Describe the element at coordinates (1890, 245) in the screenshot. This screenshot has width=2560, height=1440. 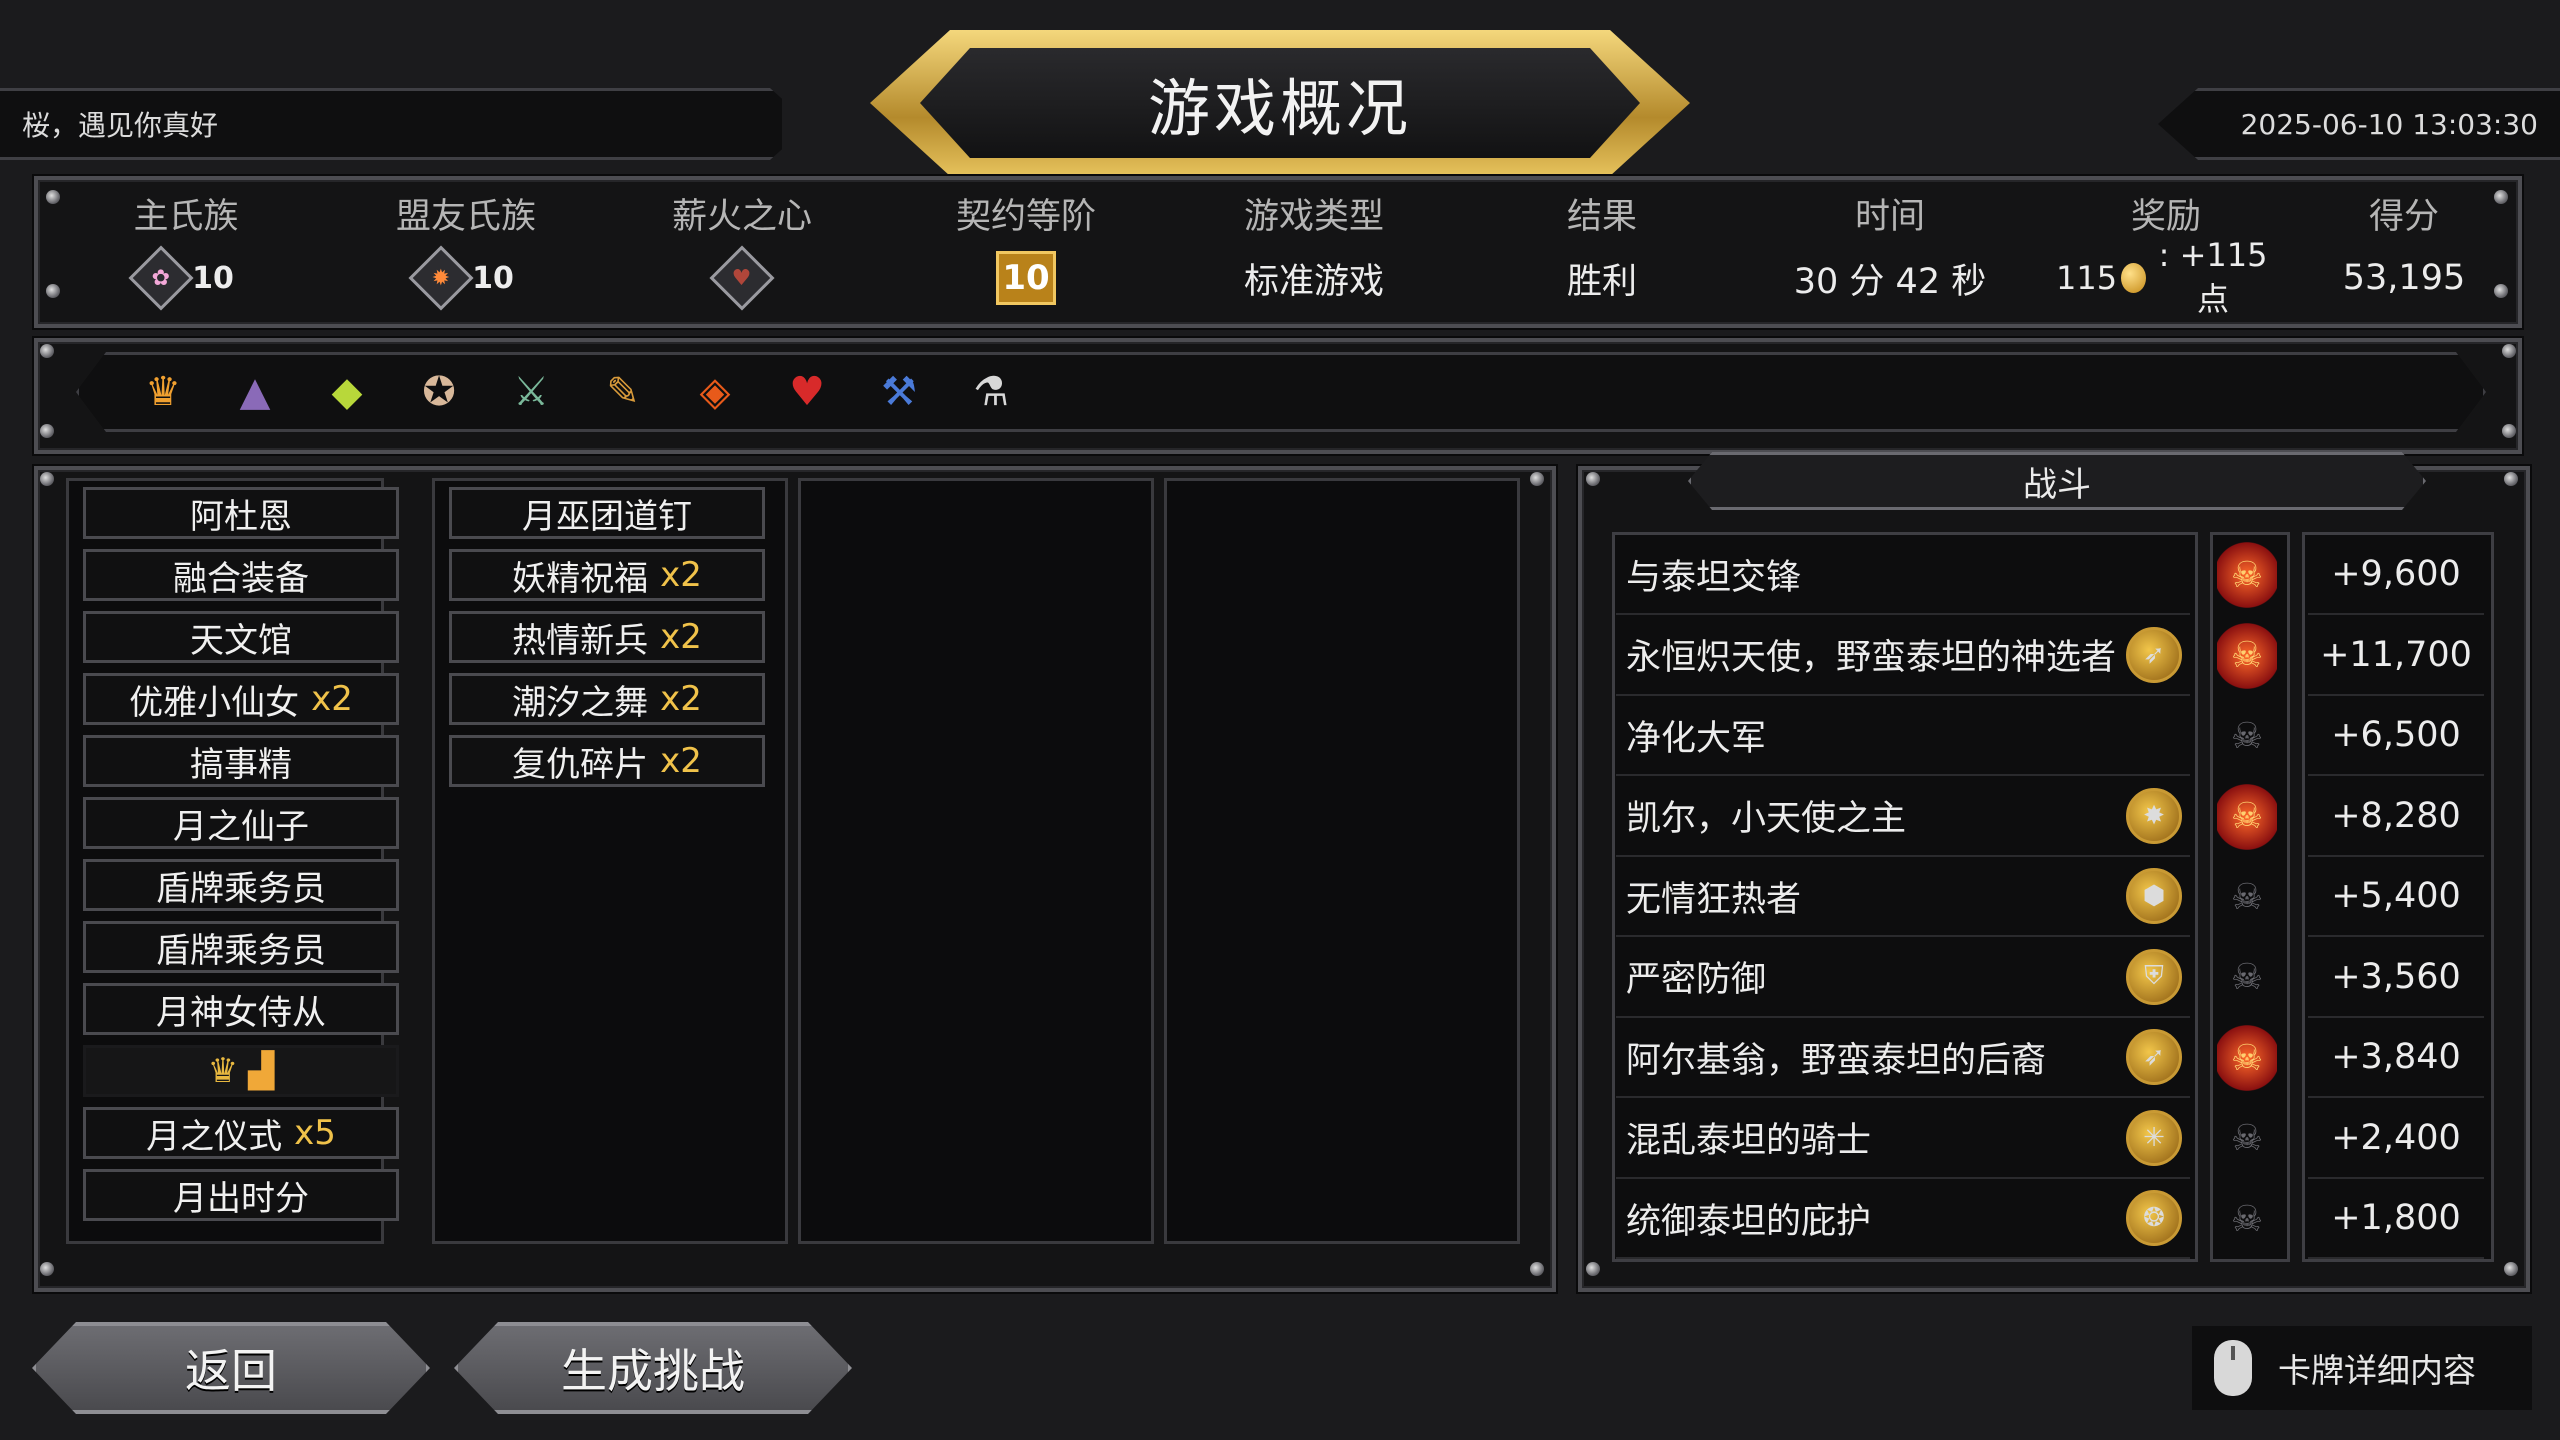
I see `stat-time: 时间 30 分 42 秒` at that location.